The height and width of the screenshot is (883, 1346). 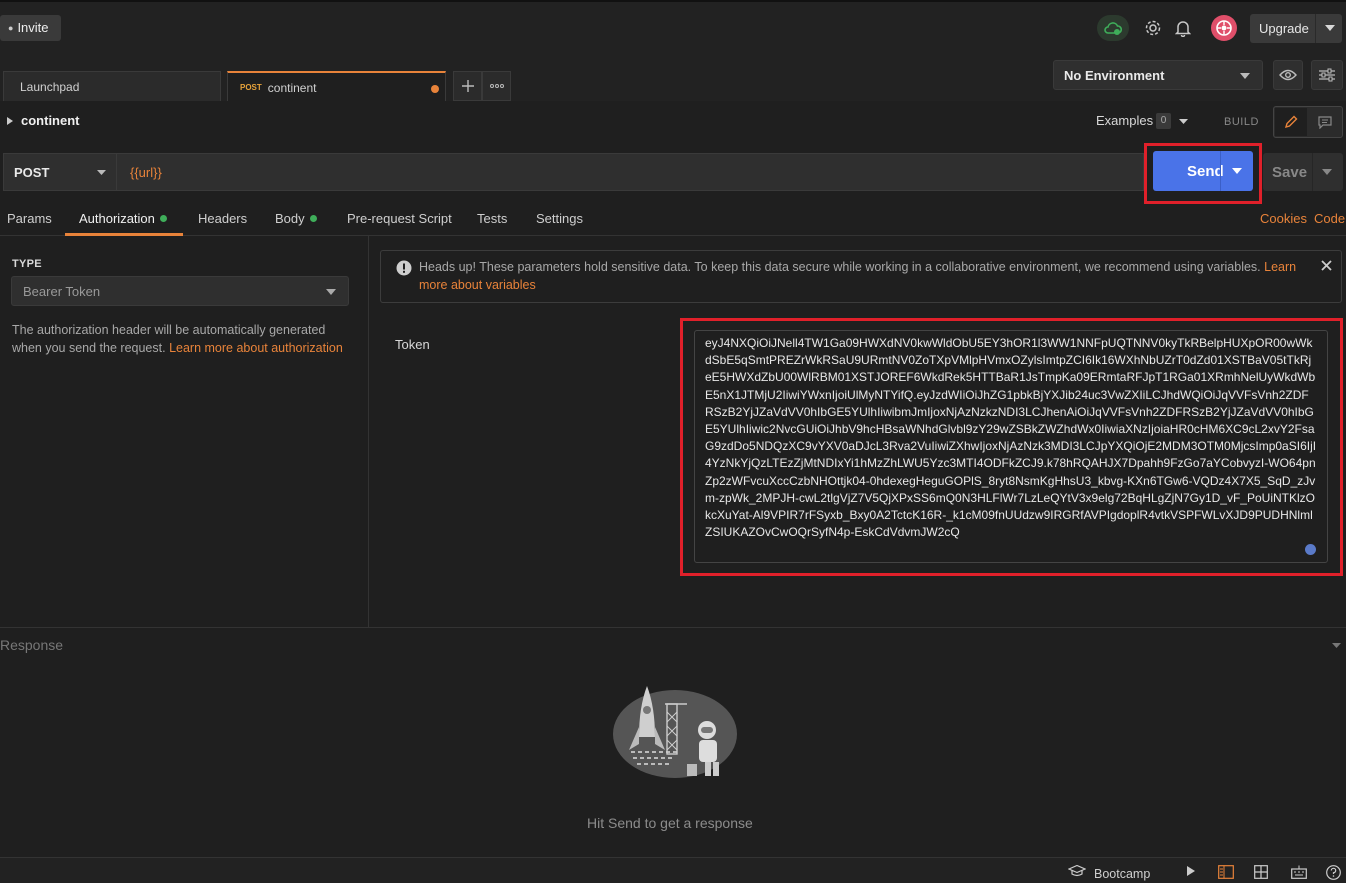 I want to click on tab-tests: Tests, so click(x=492, y=218).